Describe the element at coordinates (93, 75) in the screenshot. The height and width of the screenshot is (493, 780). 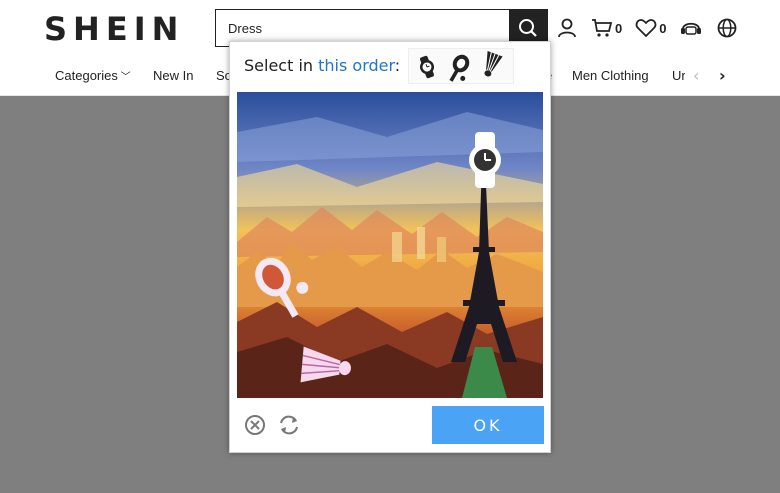
I see `nav-item-categories: Categories ﹀` at that location.